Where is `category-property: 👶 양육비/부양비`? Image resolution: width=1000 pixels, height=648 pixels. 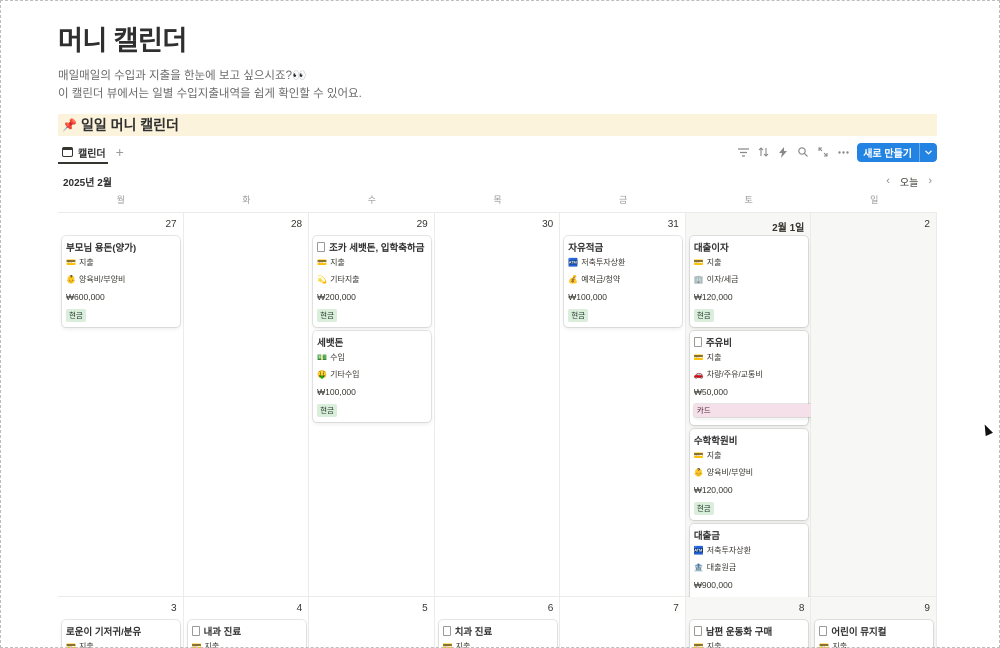
category-property: 👶 양육비/부양비 is located at coordinates (121, 279).